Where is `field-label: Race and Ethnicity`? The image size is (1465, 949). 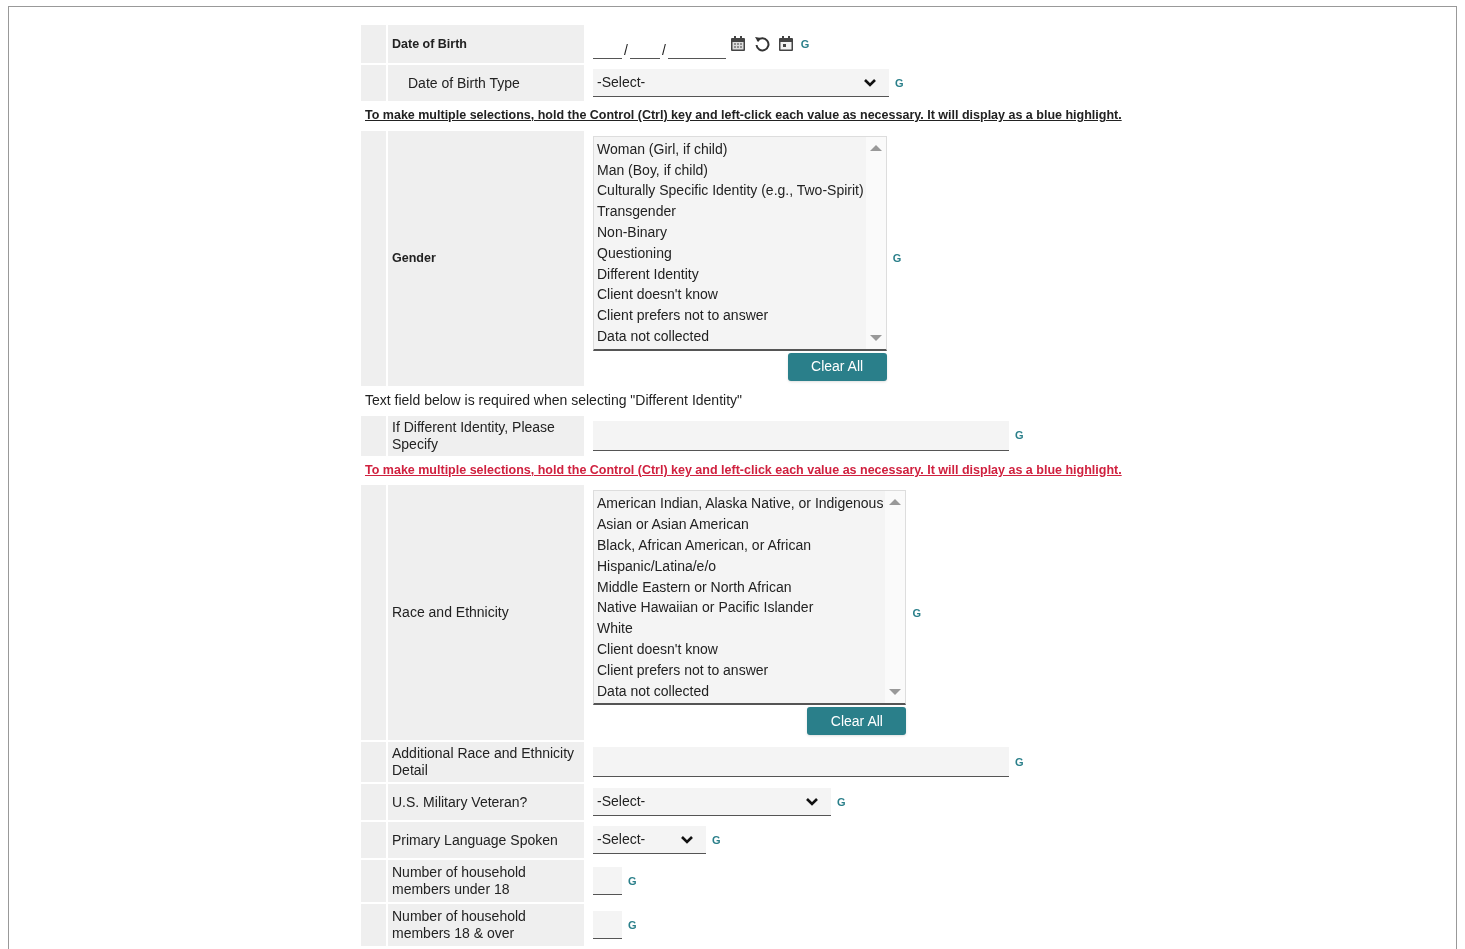 field-label: Race and Ethnicity is located at coordinates (486, 613).